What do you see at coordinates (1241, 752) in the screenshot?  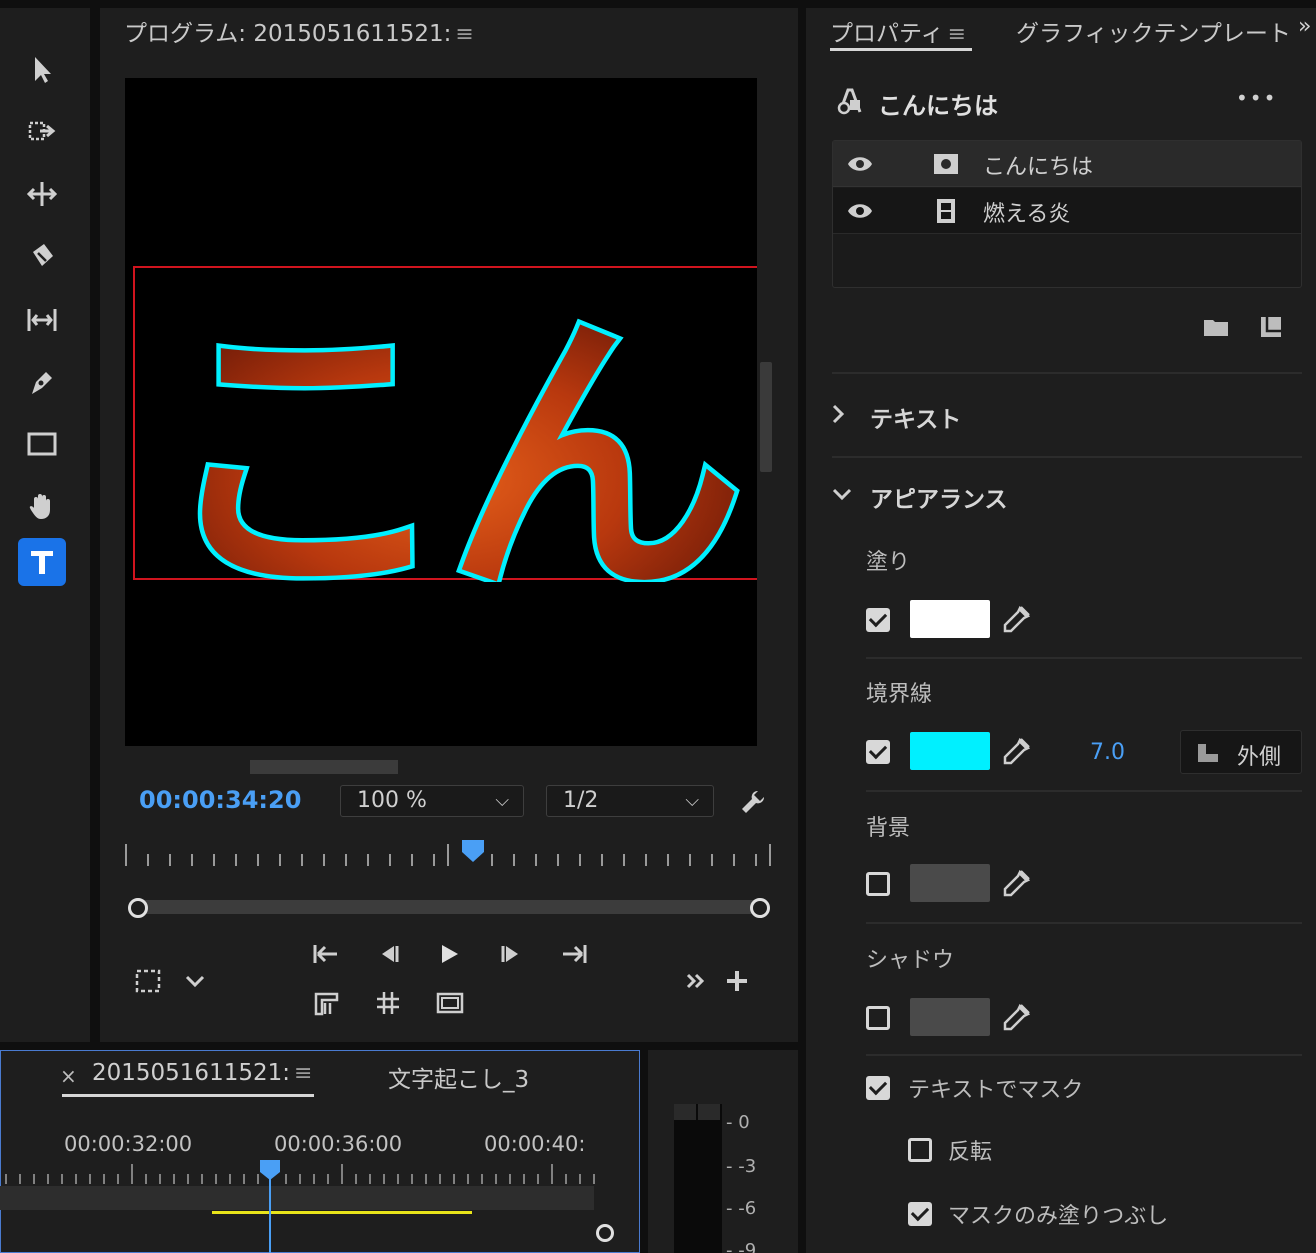 I see `stroke-position-select: 外側` at bounding box center [1241, 752].